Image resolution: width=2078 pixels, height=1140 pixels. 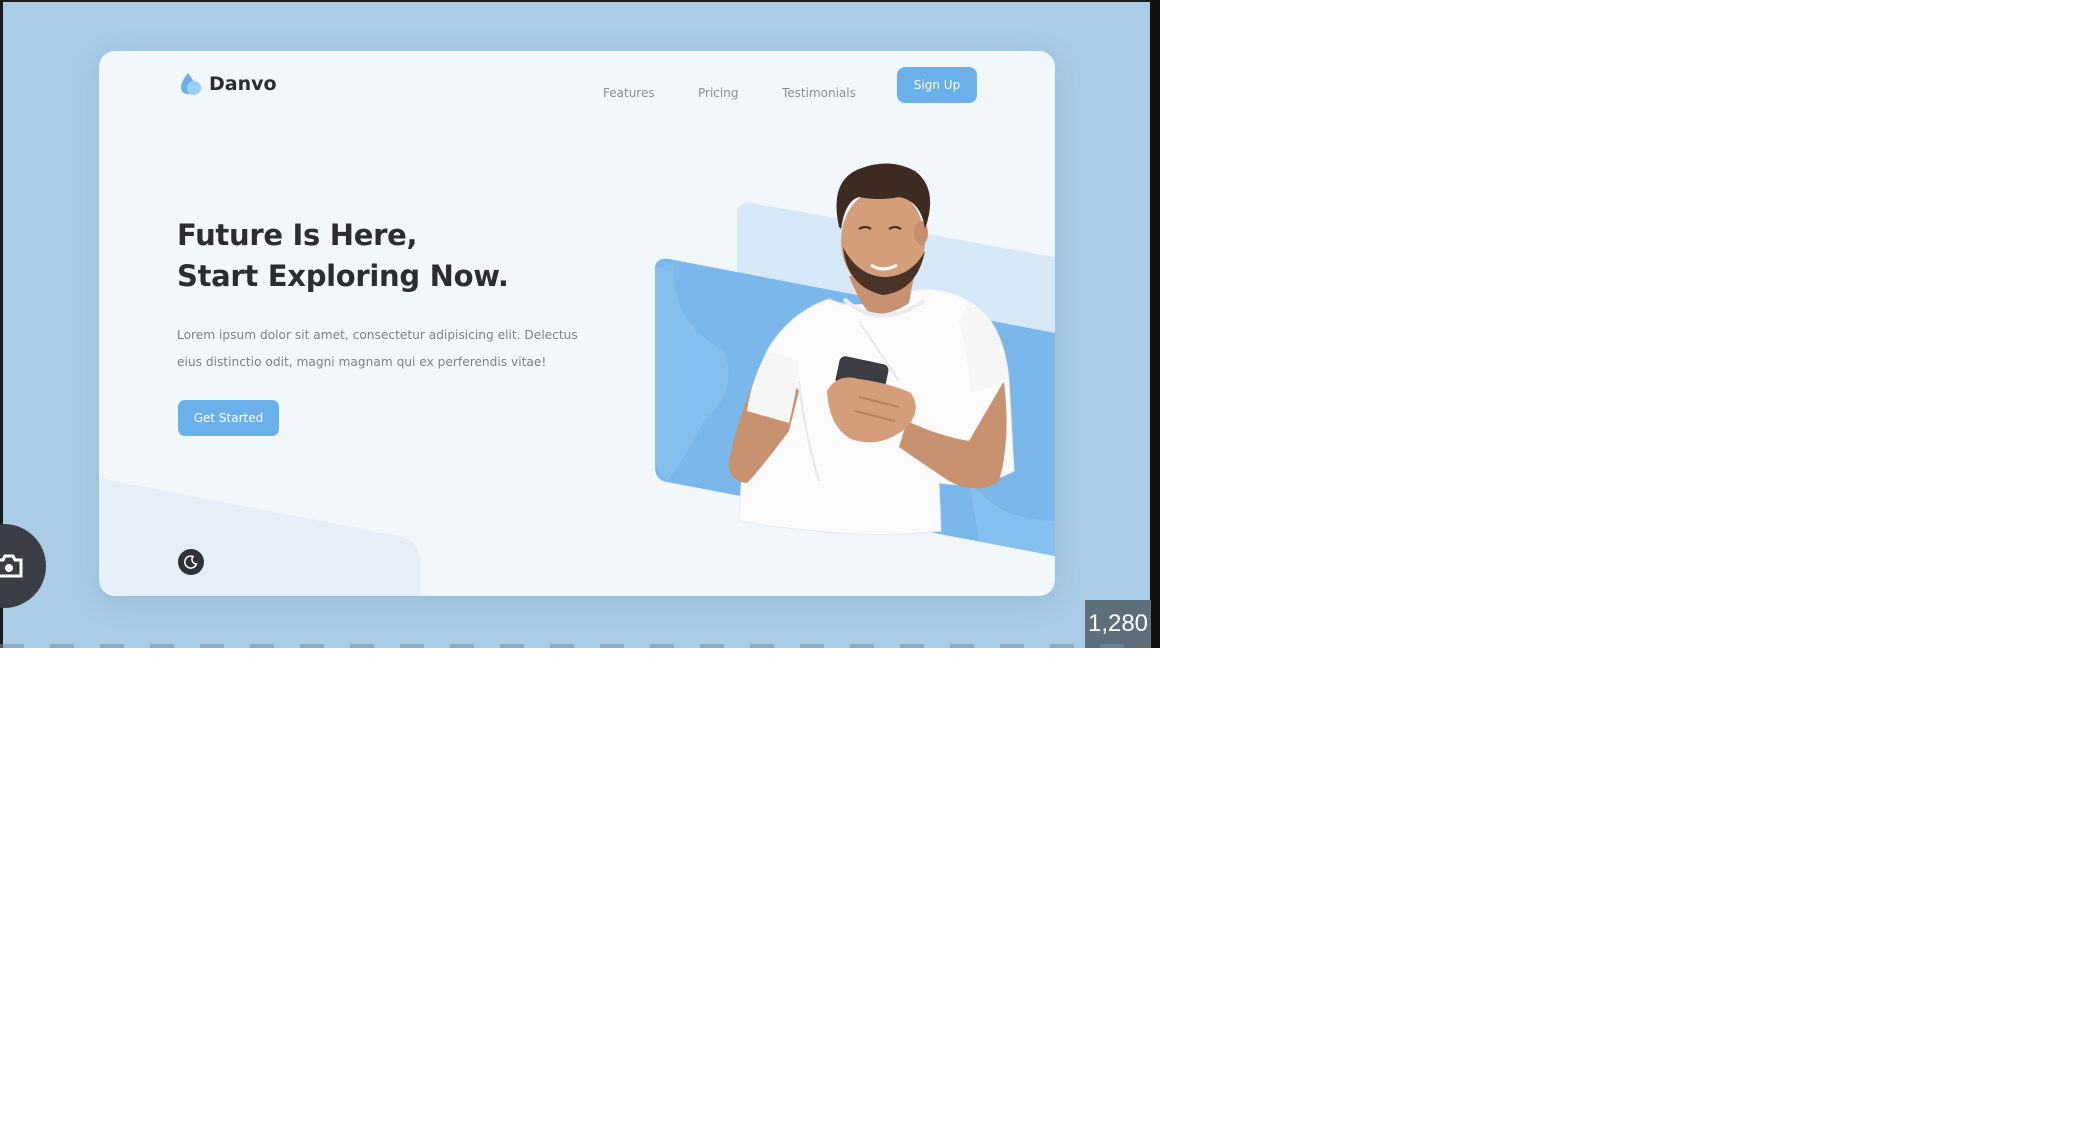 I want to click on screenshot-tool-button, so click(x=23, y=566).